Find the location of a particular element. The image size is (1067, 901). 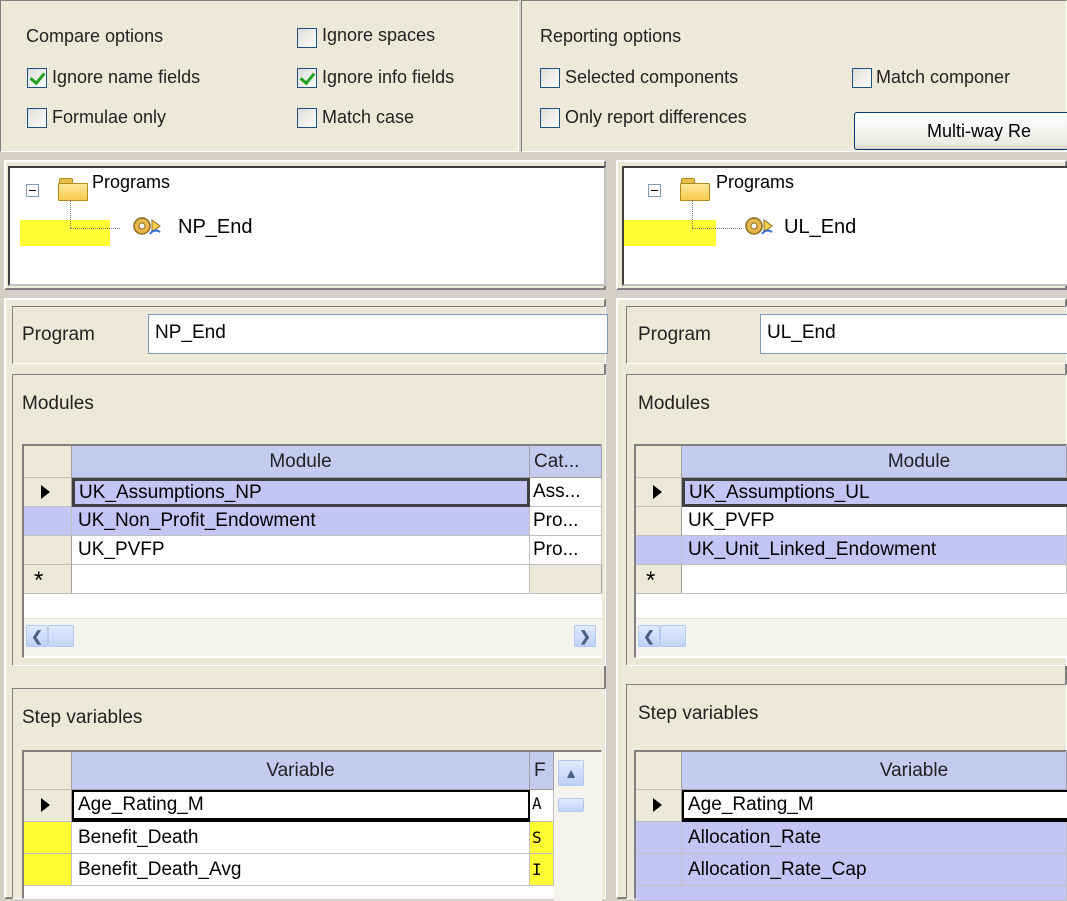

tree-program-label: UL_End is located at coordinates (820, 227).